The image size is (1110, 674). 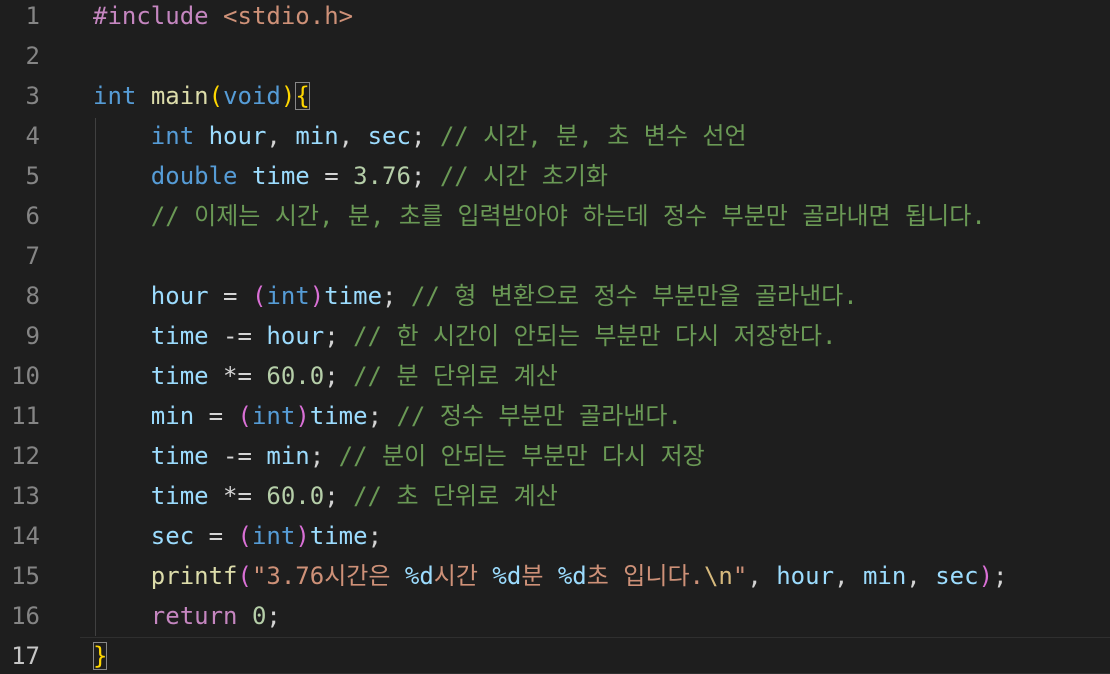 I want to click on code-text: time -= hour; // 한 시간이 안되는 부분만 다시 저장한다., so click(x=465, y=336).